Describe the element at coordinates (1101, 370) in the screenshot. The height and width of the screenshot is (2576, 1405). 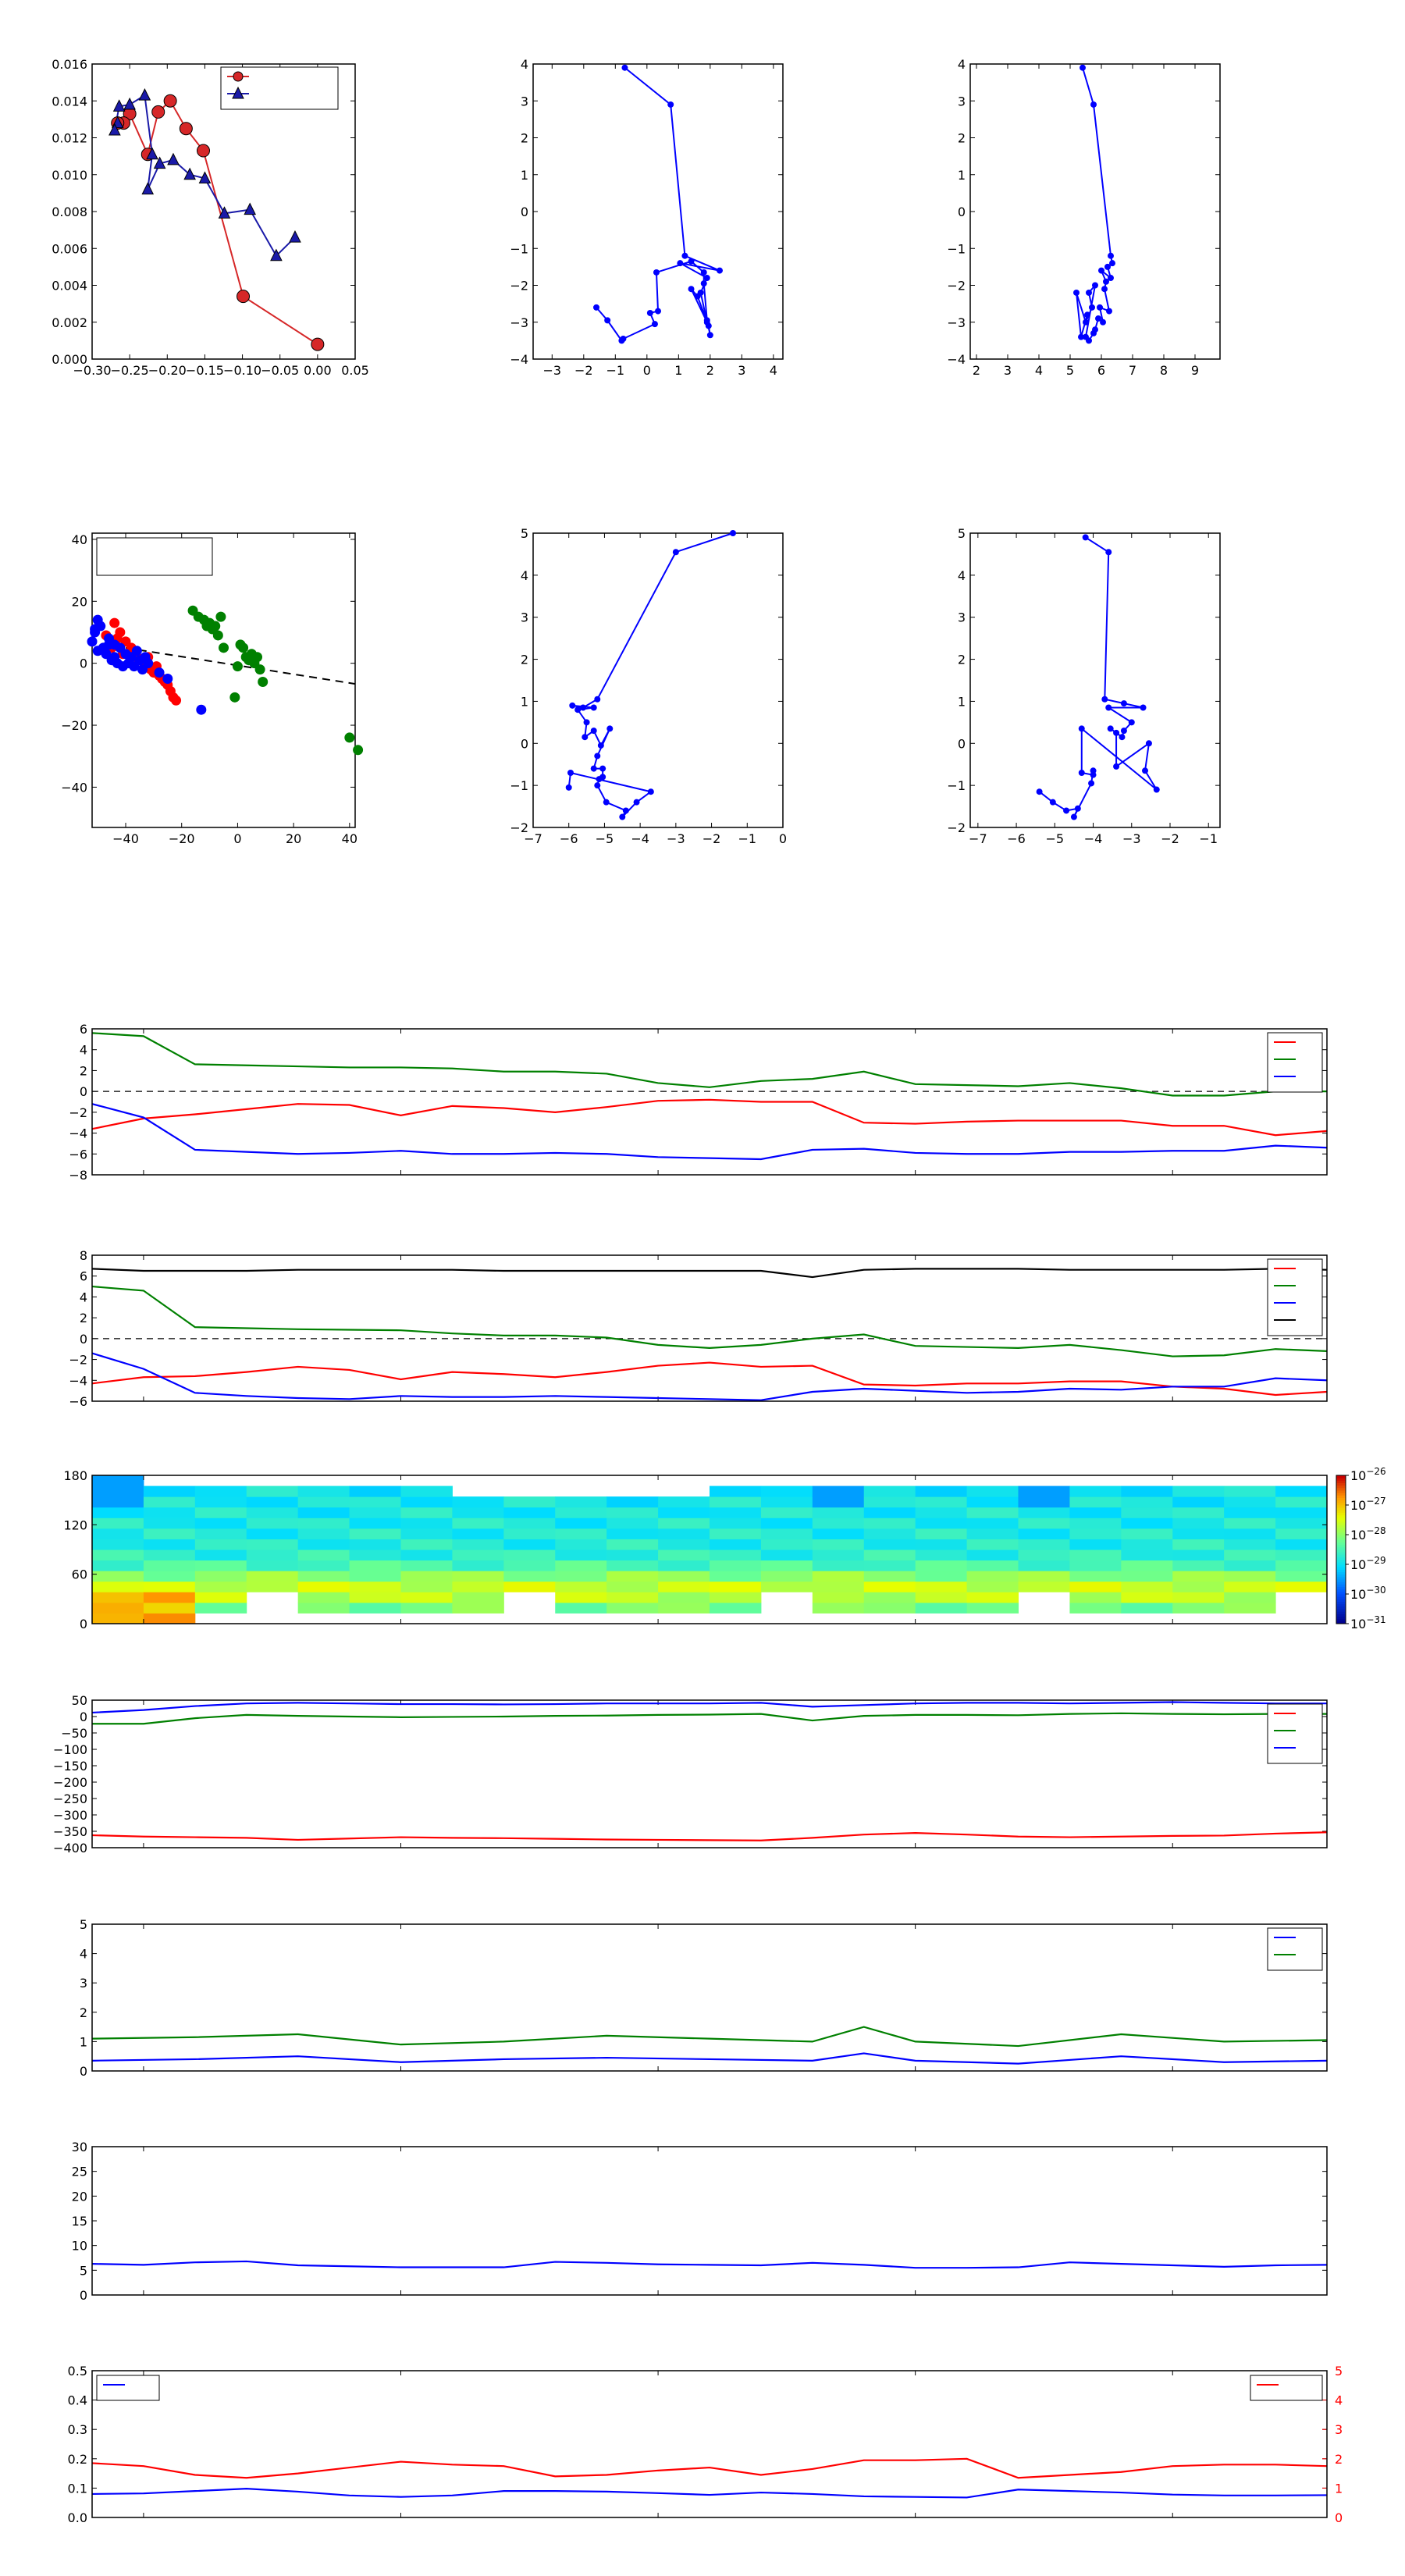
I see `hodogram-b3-b1-xtick-label: 6` at that location.